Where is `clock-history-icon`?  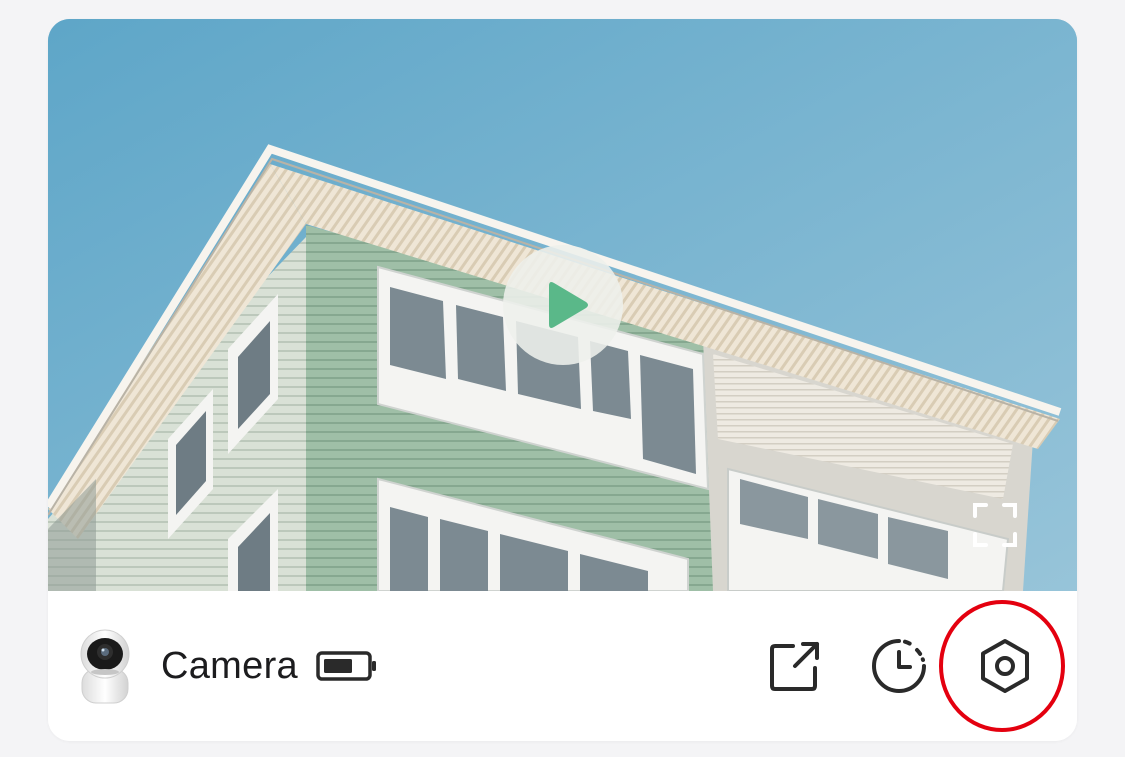 clock-history-icon is located at coordinates (899, 666).